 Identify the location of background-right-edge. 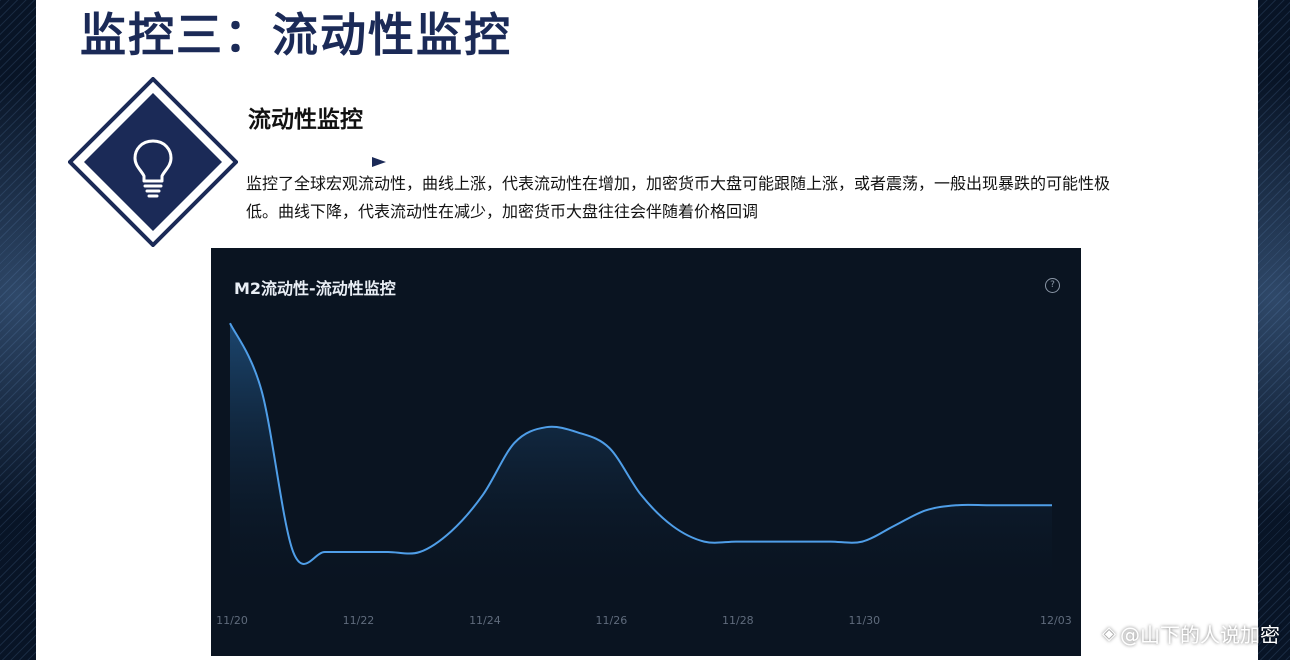
(1274, 330).